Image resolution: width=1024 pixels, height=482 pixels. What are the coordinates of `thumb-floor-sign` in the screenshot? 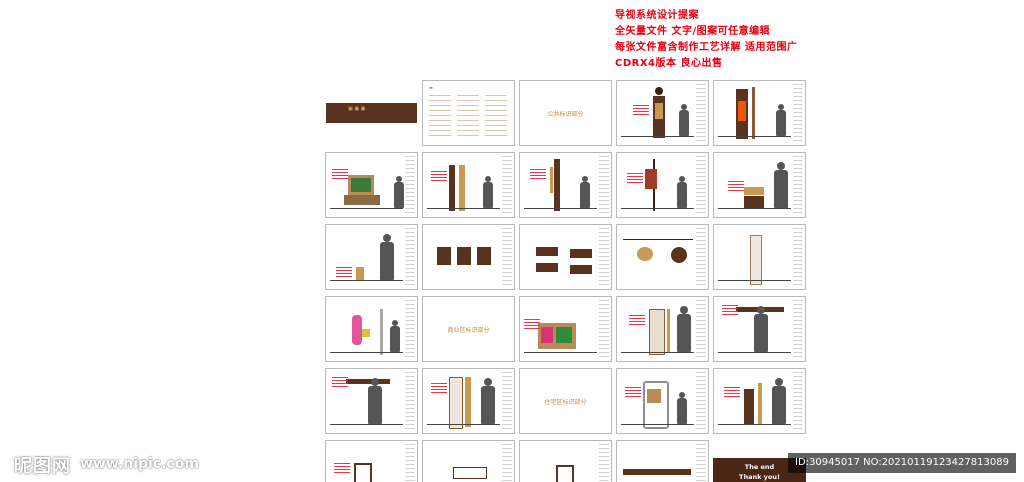 It's located at (371, 257).